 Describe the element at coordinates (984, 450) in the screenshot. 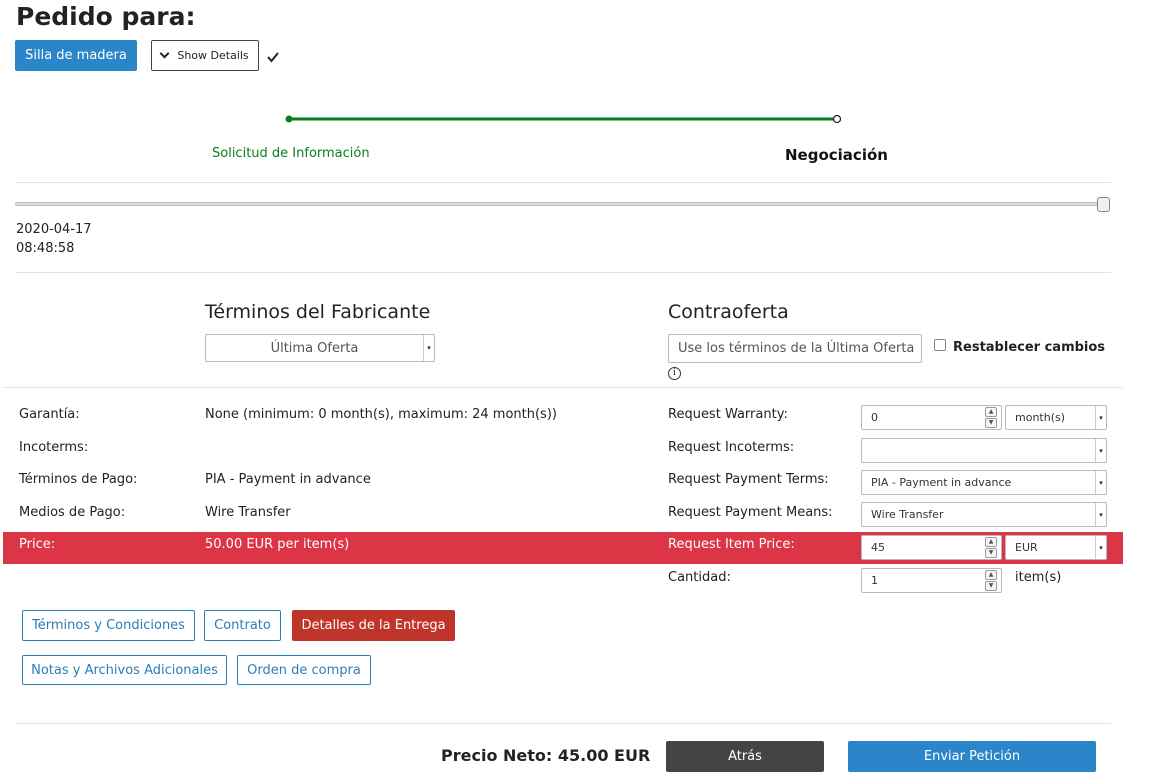

I see `incoterms-select: ▾` at that location.